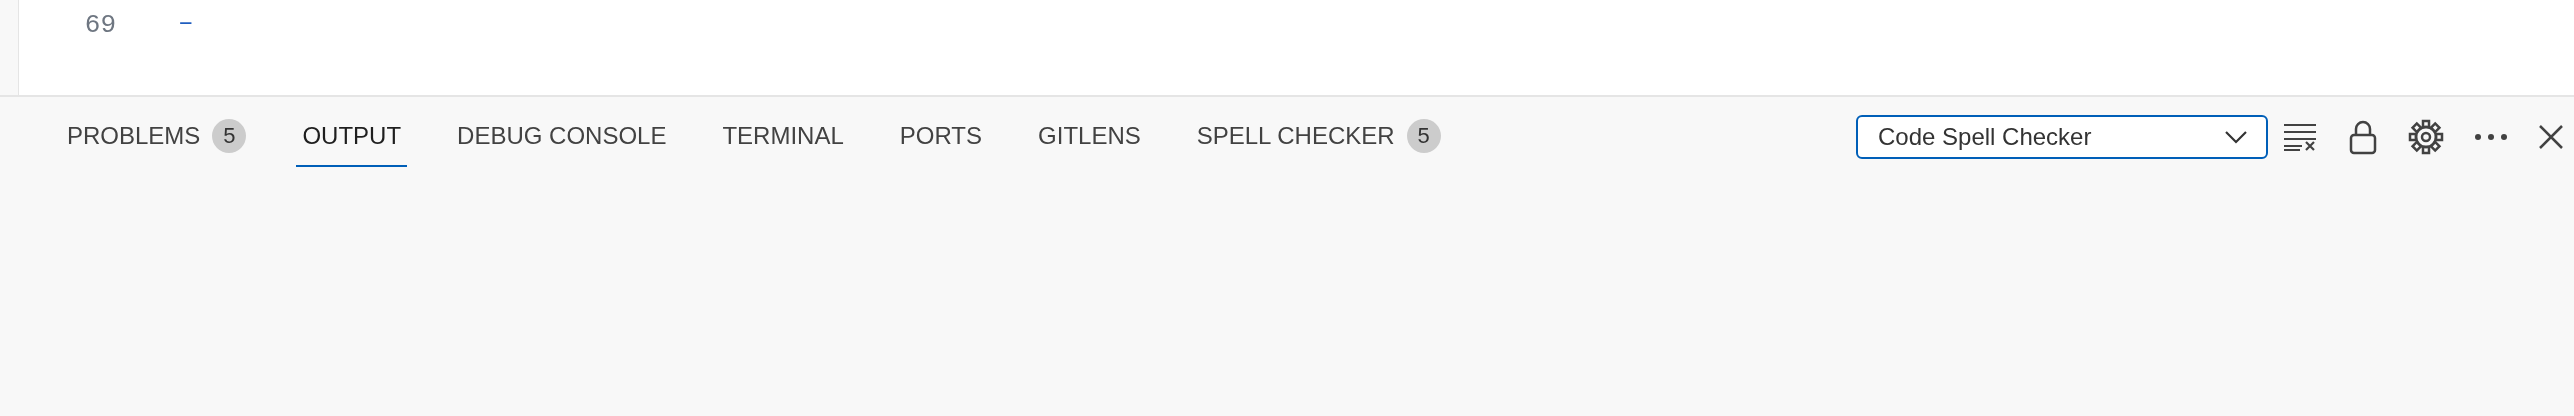 The image size is (2574, 416). What do you see at coordinates (100, 25) in the screenshot?
I see `line-number: 69` at bounding box center [100, 25].